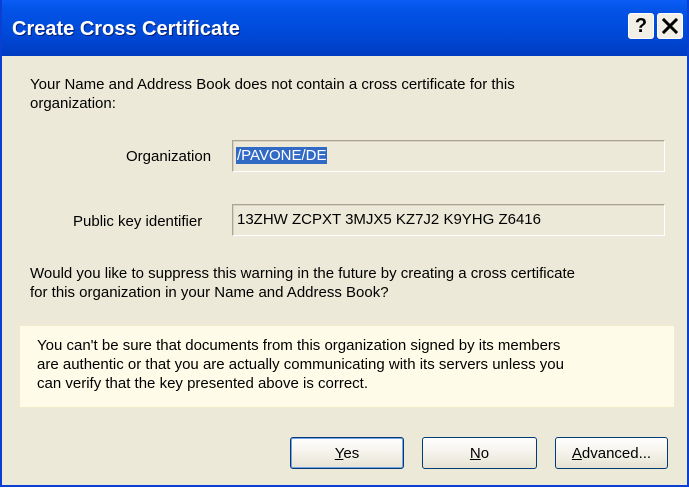 The image size is (689, 489). I want to click on public-key-field: 13ZHW ZCPXT 3MJX5 KZ7J2 K9YHG Z6416, so click(448, 220).